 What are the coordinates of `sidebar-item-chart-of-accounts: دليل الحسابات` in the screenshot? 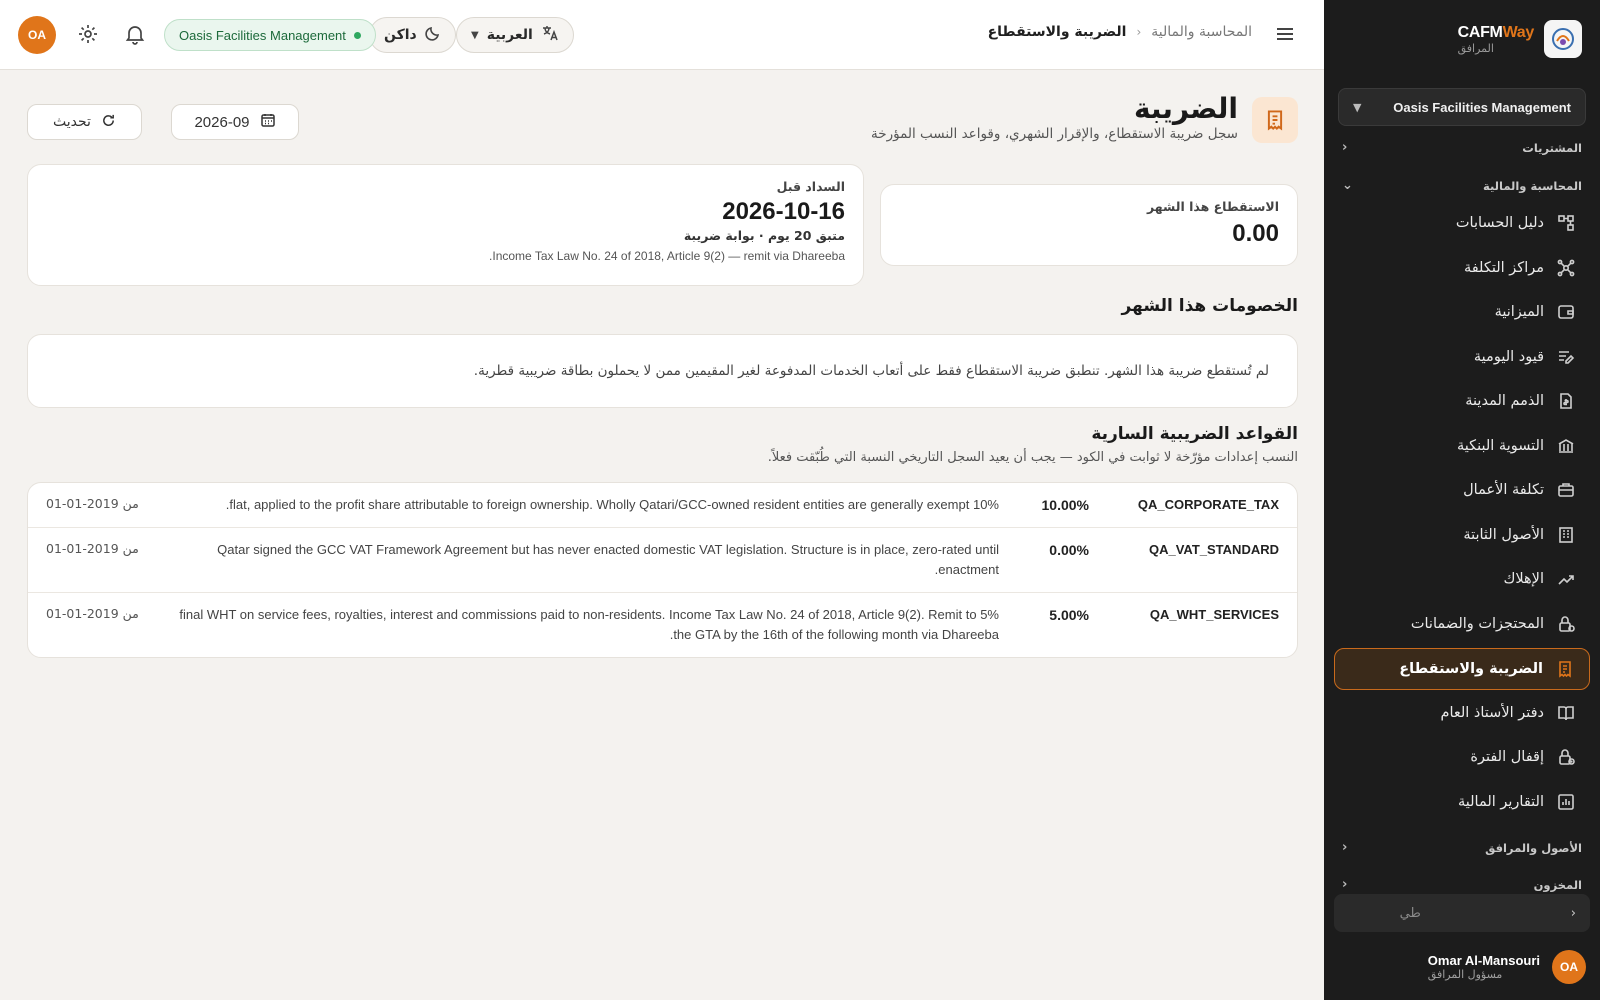 It's located at (1458, 223).